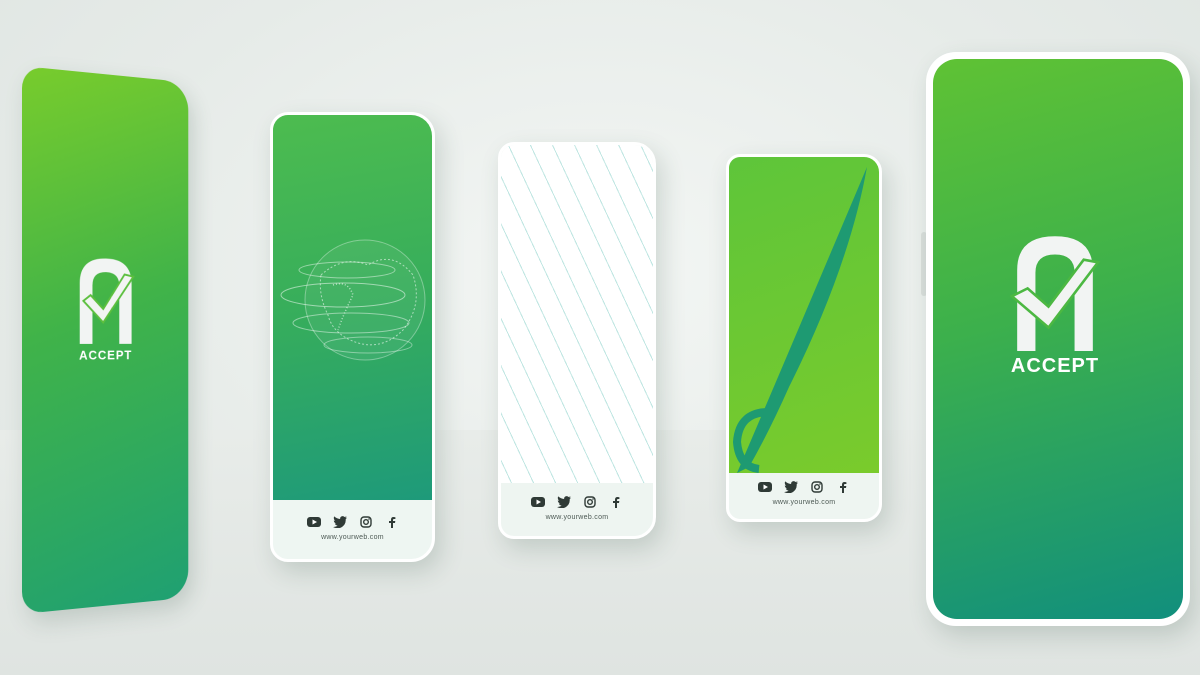 The height and width of the screenshot is (675, 1200). Describe the element at coordinates (353, 300) in the screenshot. I see `globe-icon` at that location.